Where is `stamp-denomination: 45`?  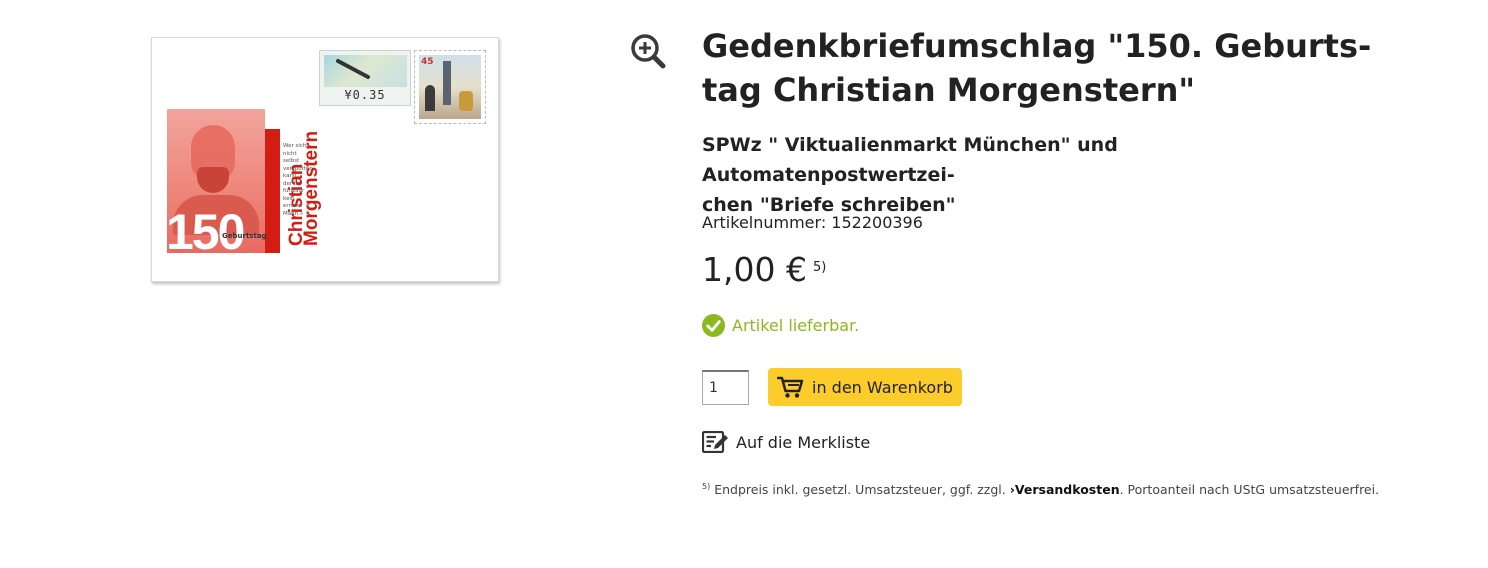
stamp-denomination: 45 is located at coordinates (427, 62).